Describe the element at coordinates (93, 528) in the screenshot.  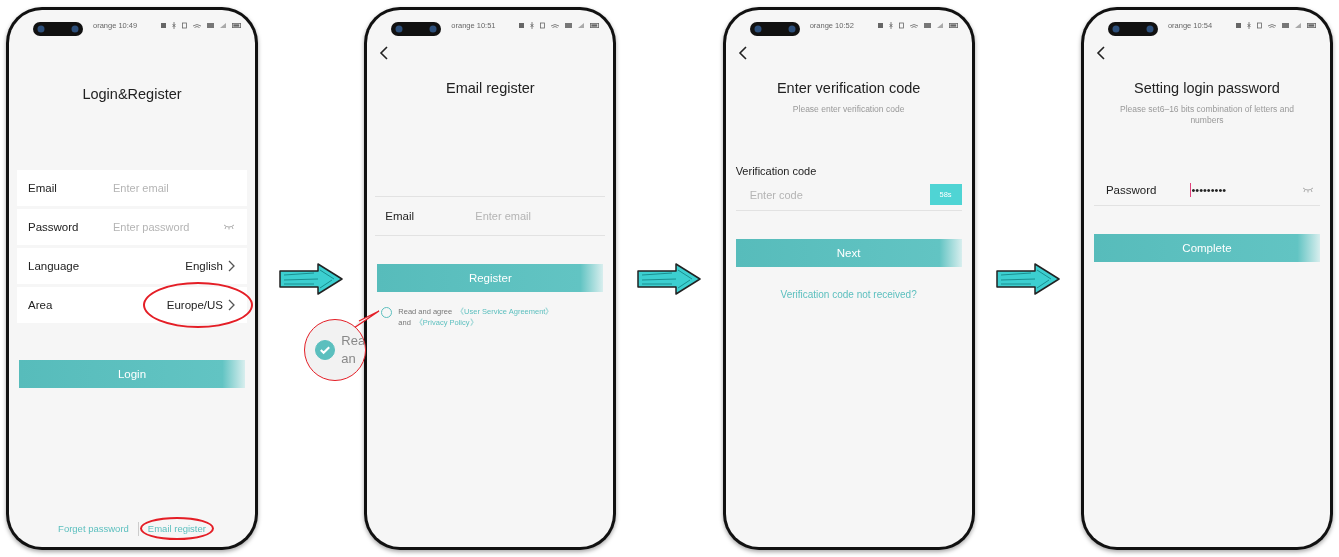
I see `text-link: Forget password` at that location.